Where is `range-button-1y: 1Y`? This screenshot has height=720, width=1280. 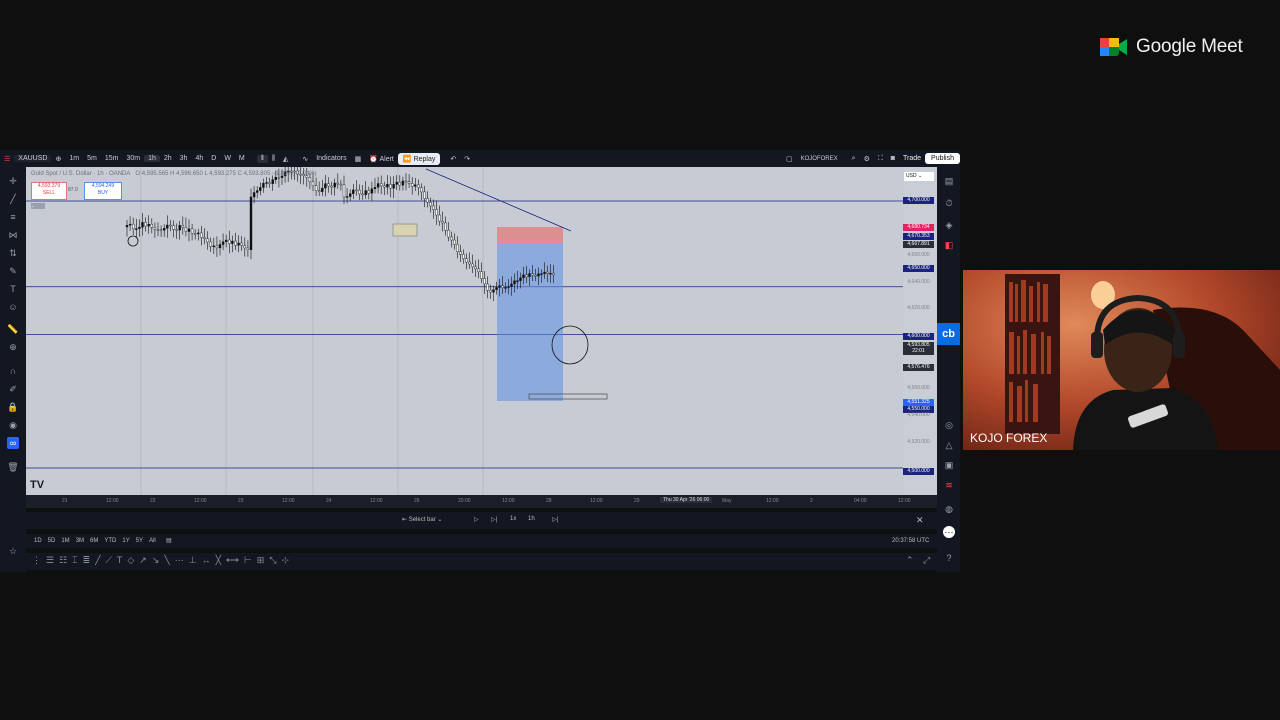 range-button-1y: 1Y is located at coordinates (125, 541).